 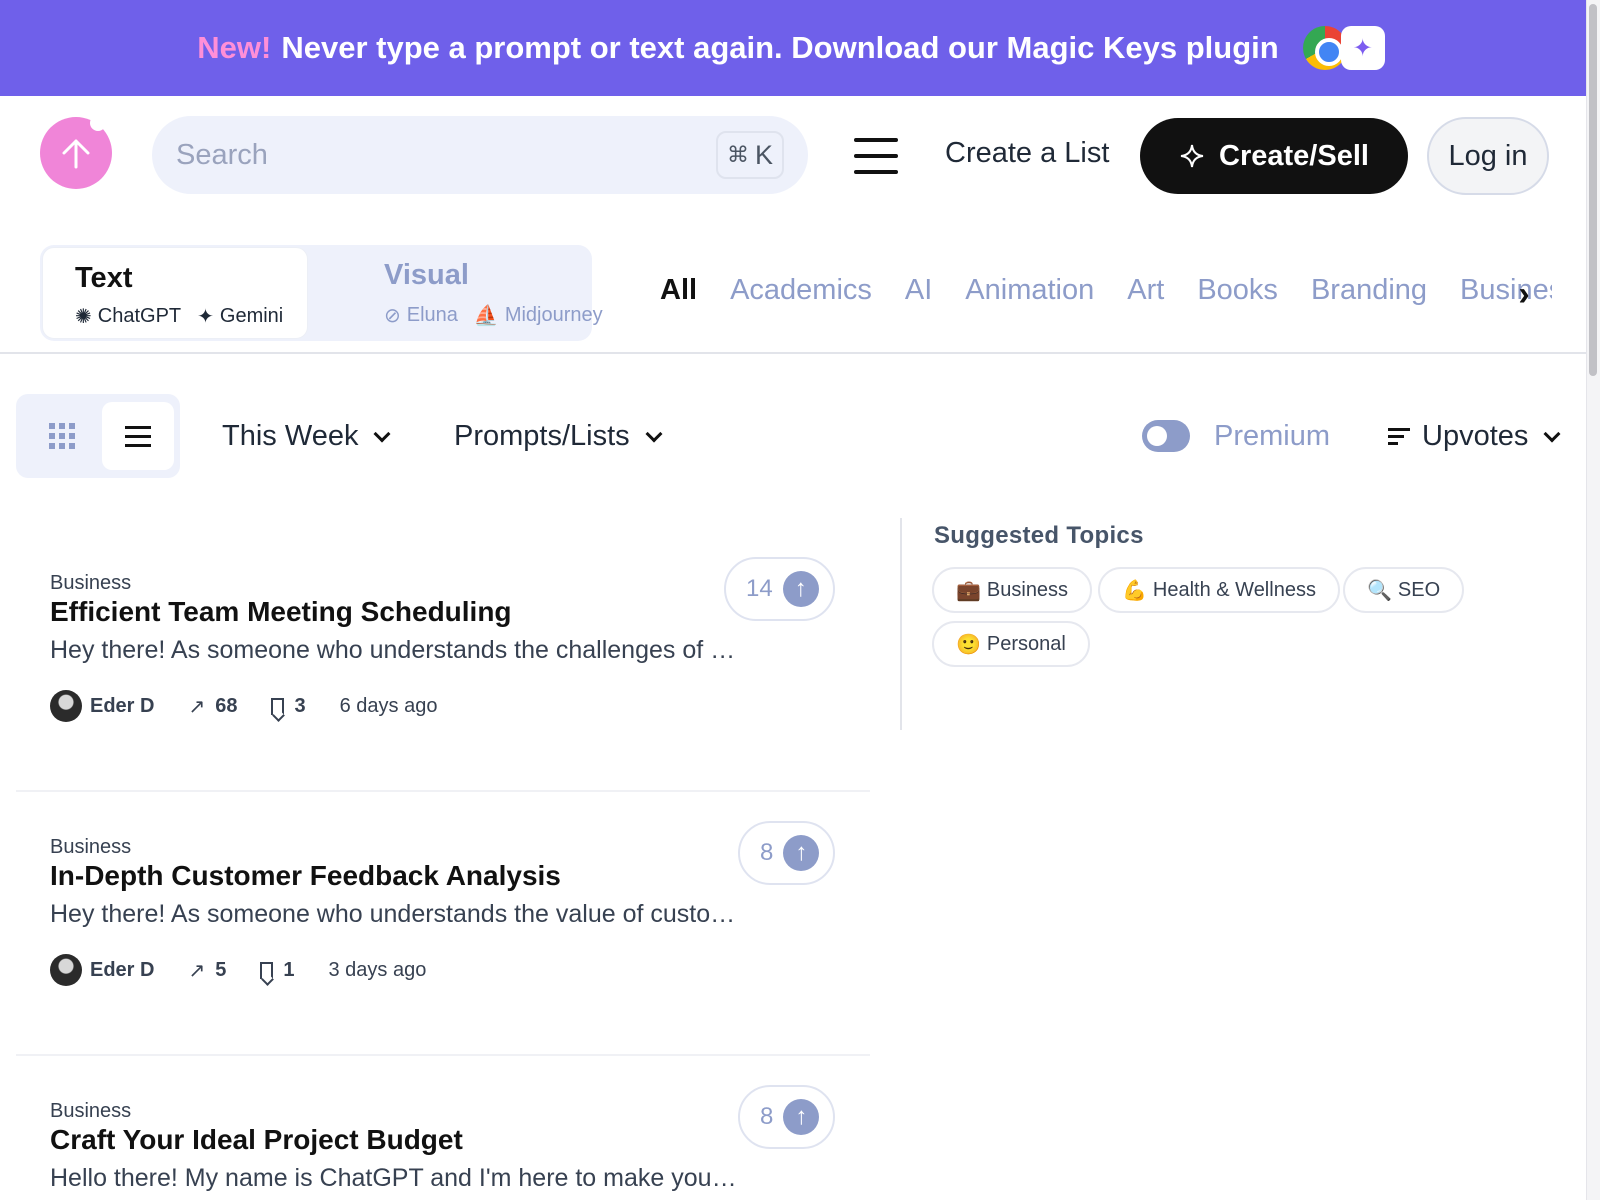 What do you see at coordinates (377, 969) in the screenshot?
I see `post-time: 3 days ago` at bounding box center [377, 969].